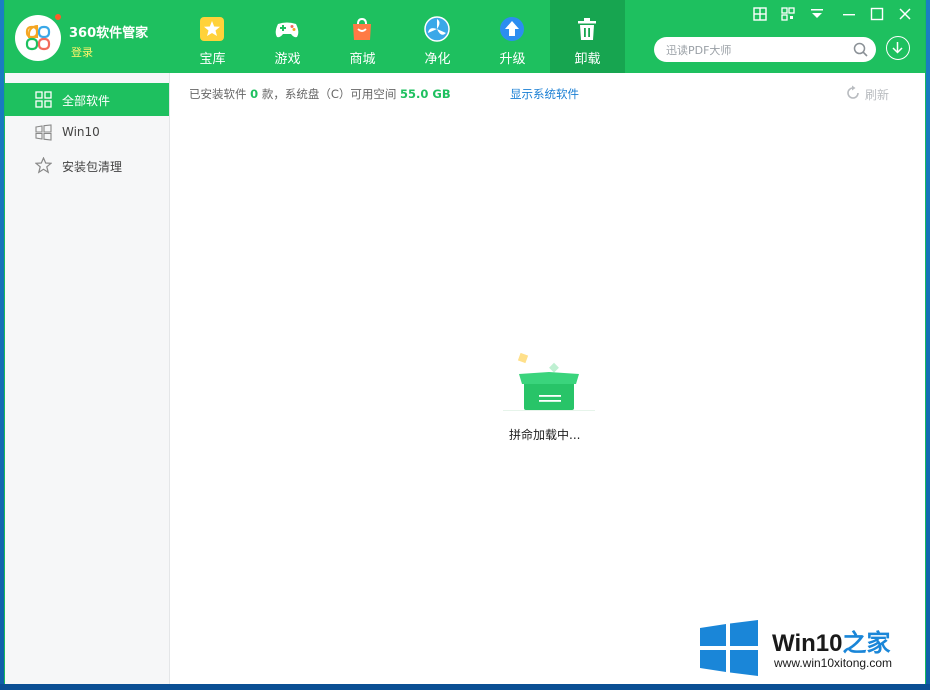 This screenshot has width=930, height=690. I want to click on nav-baoku: 宝库, so click(212, 36).